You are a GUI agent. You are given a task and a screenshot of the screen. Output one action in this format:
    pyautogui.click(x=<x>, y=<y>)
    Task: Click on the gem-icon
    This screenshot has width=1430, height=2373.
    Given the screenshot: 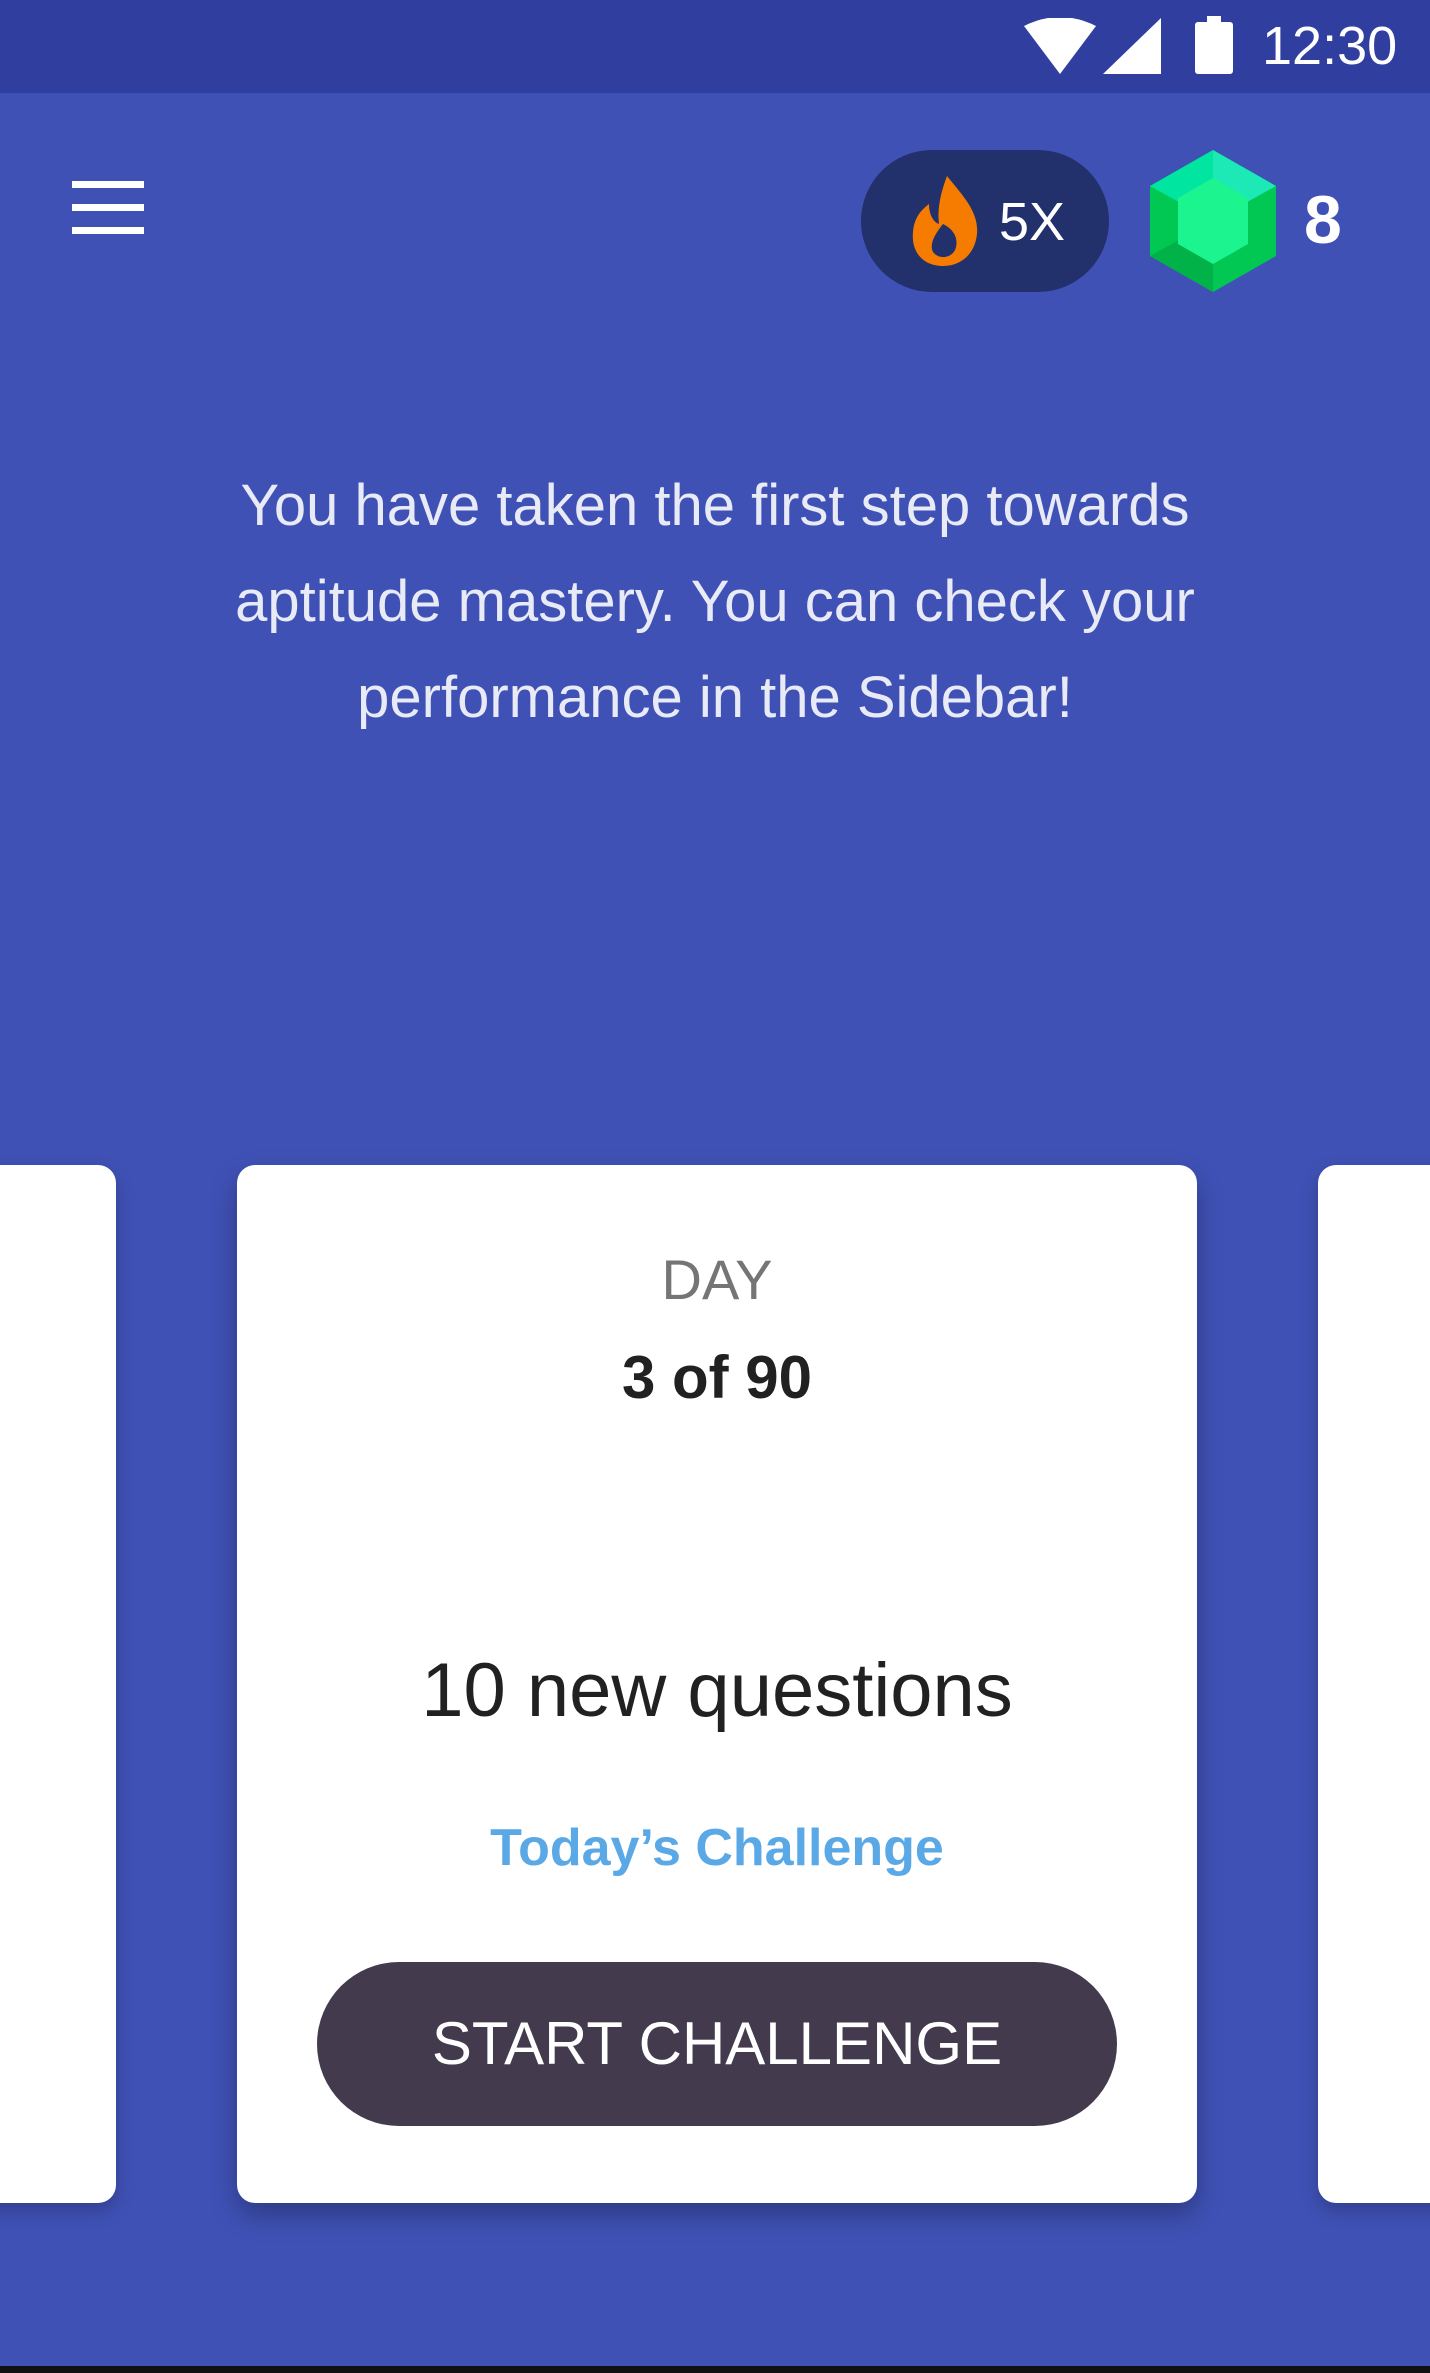 What is the action you would take?
    pyautogui.click(x=1213, y=221)
    